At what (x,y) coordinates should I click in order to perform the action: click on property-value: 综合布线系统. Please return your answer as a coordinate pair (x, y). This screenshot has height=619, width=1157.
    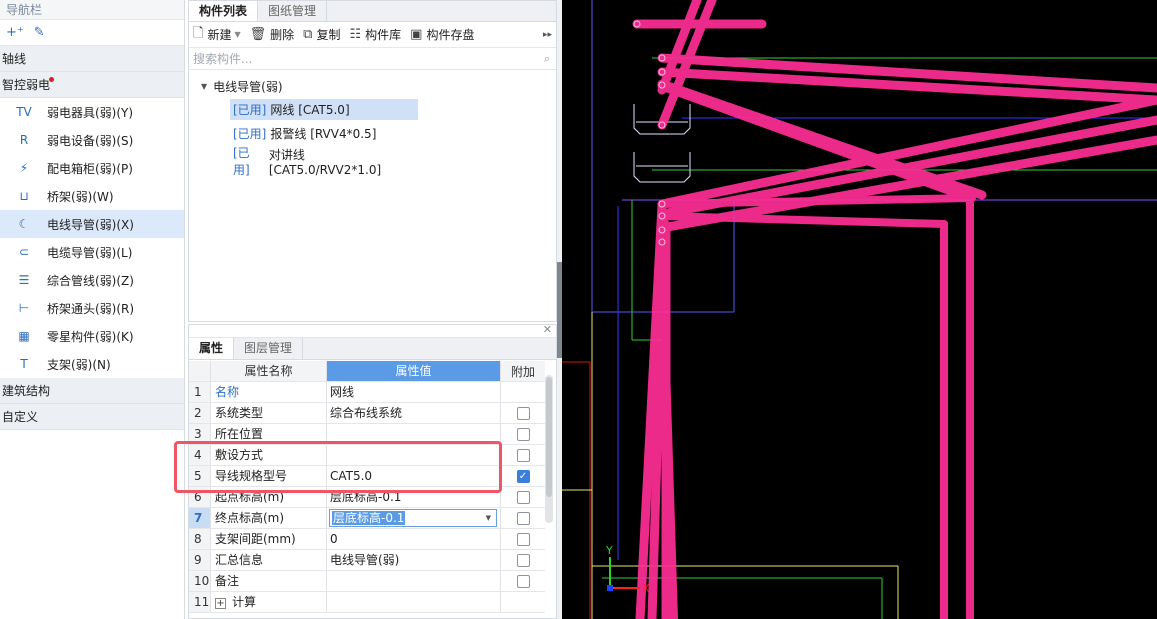
    Looking at the image, I should click on (414, 413).